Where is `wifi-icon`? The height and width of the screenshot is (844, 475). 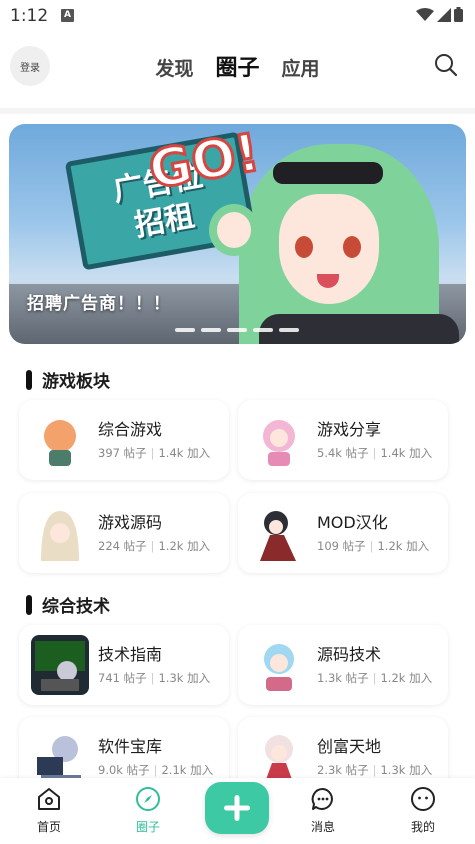 wifi-icon is located at coordinates (425, 14).